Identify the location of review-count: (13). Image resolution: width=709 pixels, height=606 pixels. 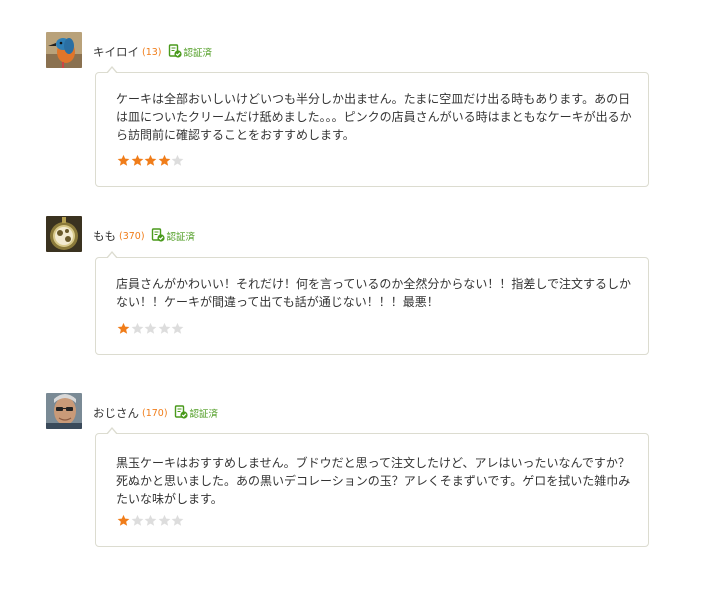
(152, 52).